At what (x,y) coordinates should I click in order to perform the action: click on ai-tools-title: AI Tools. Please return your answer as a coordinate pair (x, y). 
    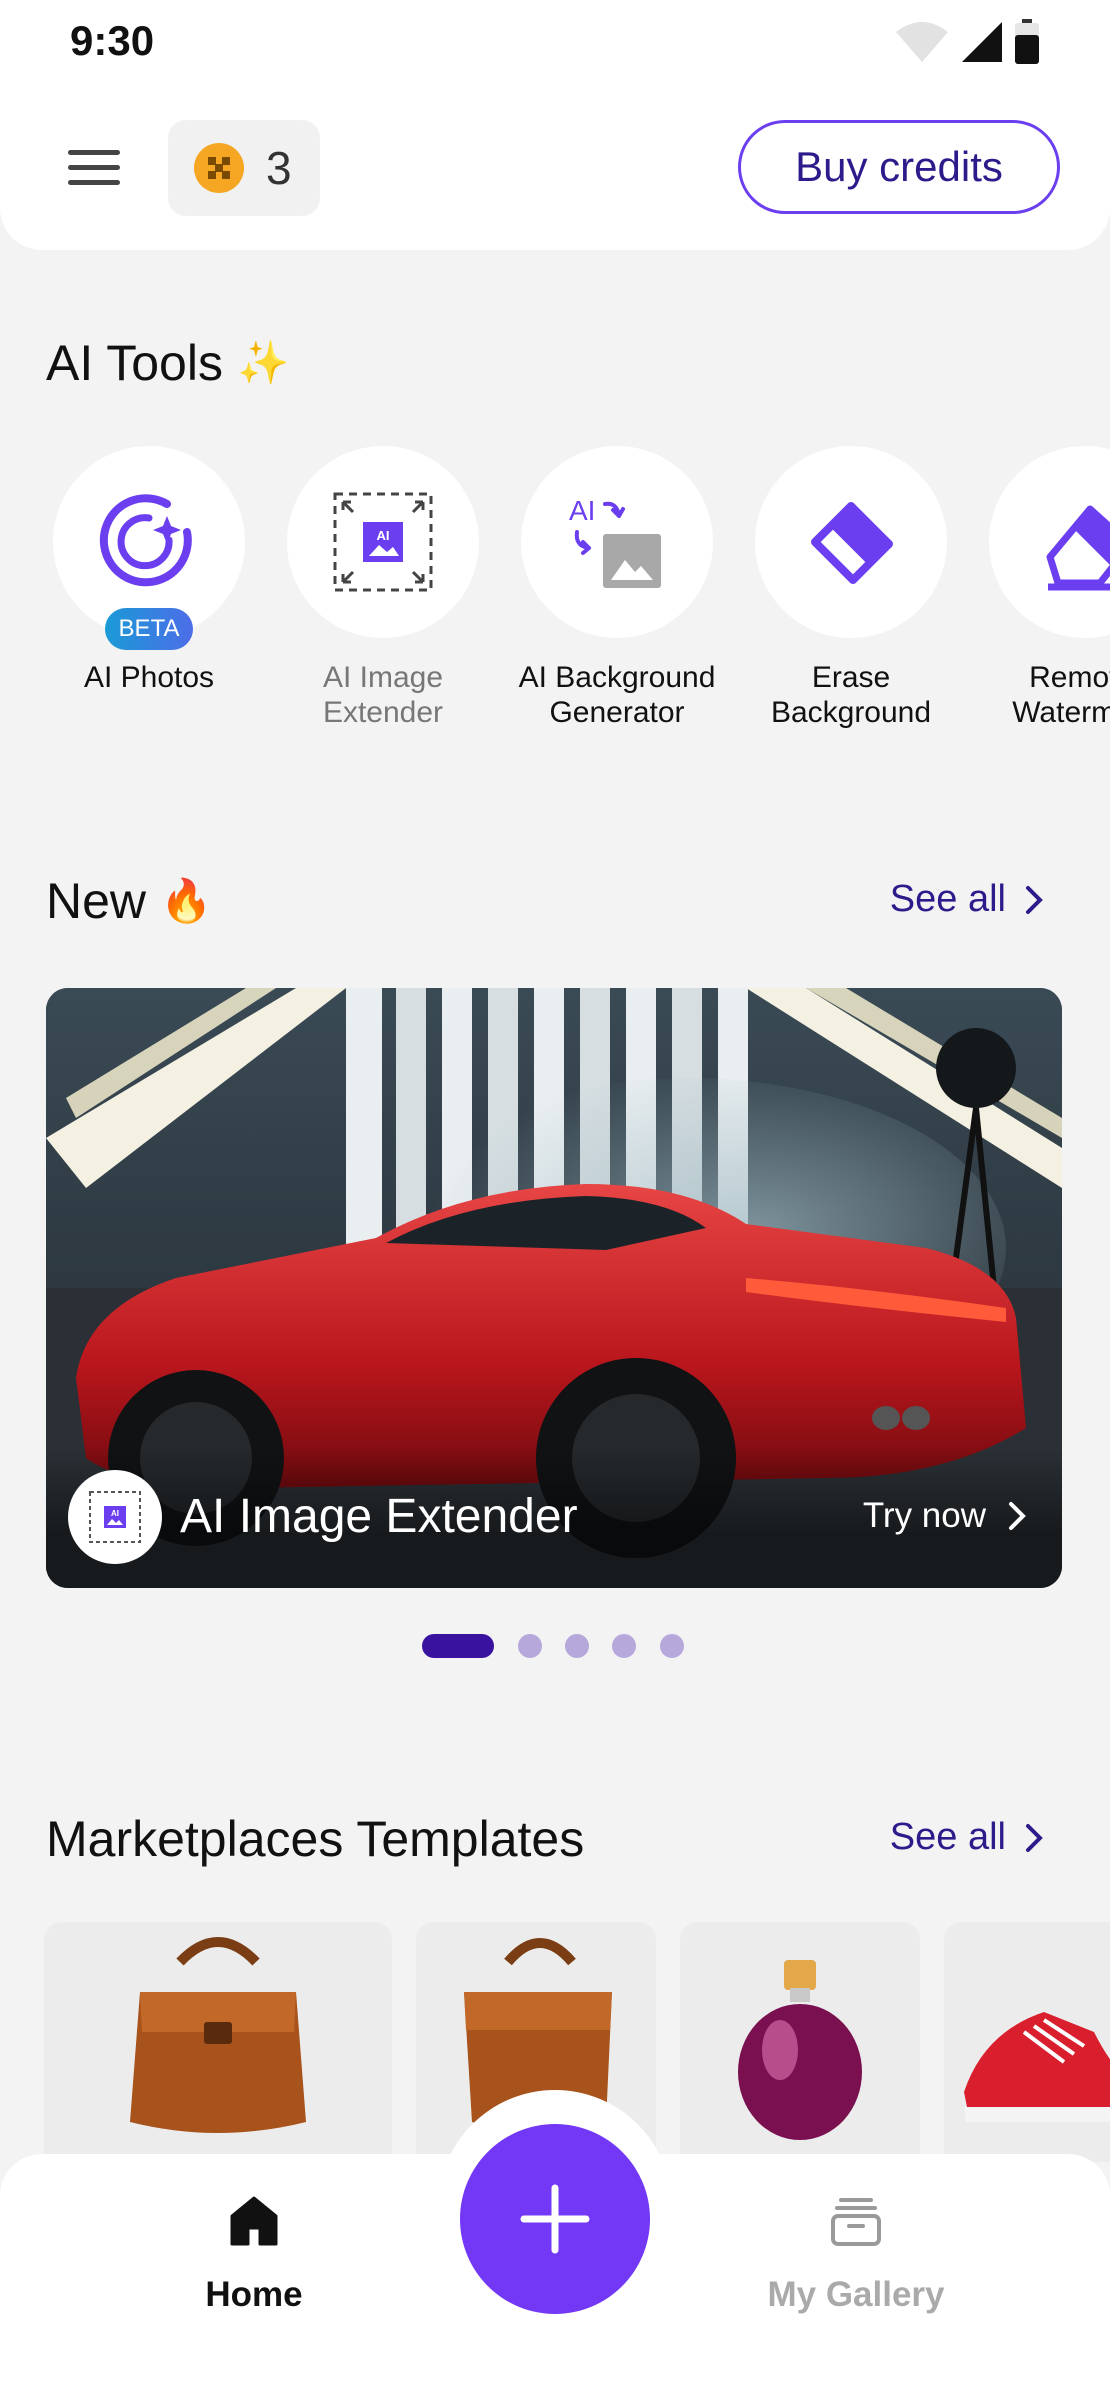
    Looking at the image, I should click on (134, 363).